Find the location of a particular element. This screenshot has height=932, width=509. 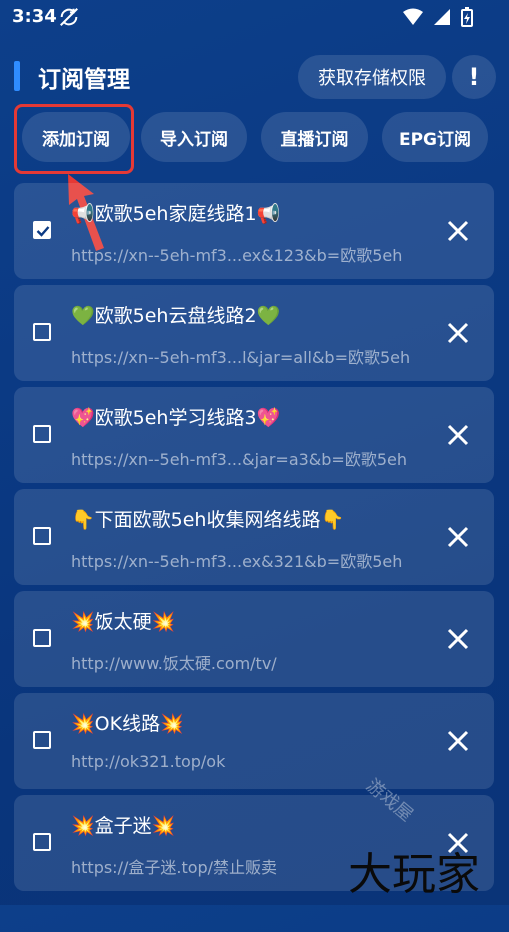

item-name: 📢欧歌5eh家庭线路1📢 is located at coordinates (176, 214).